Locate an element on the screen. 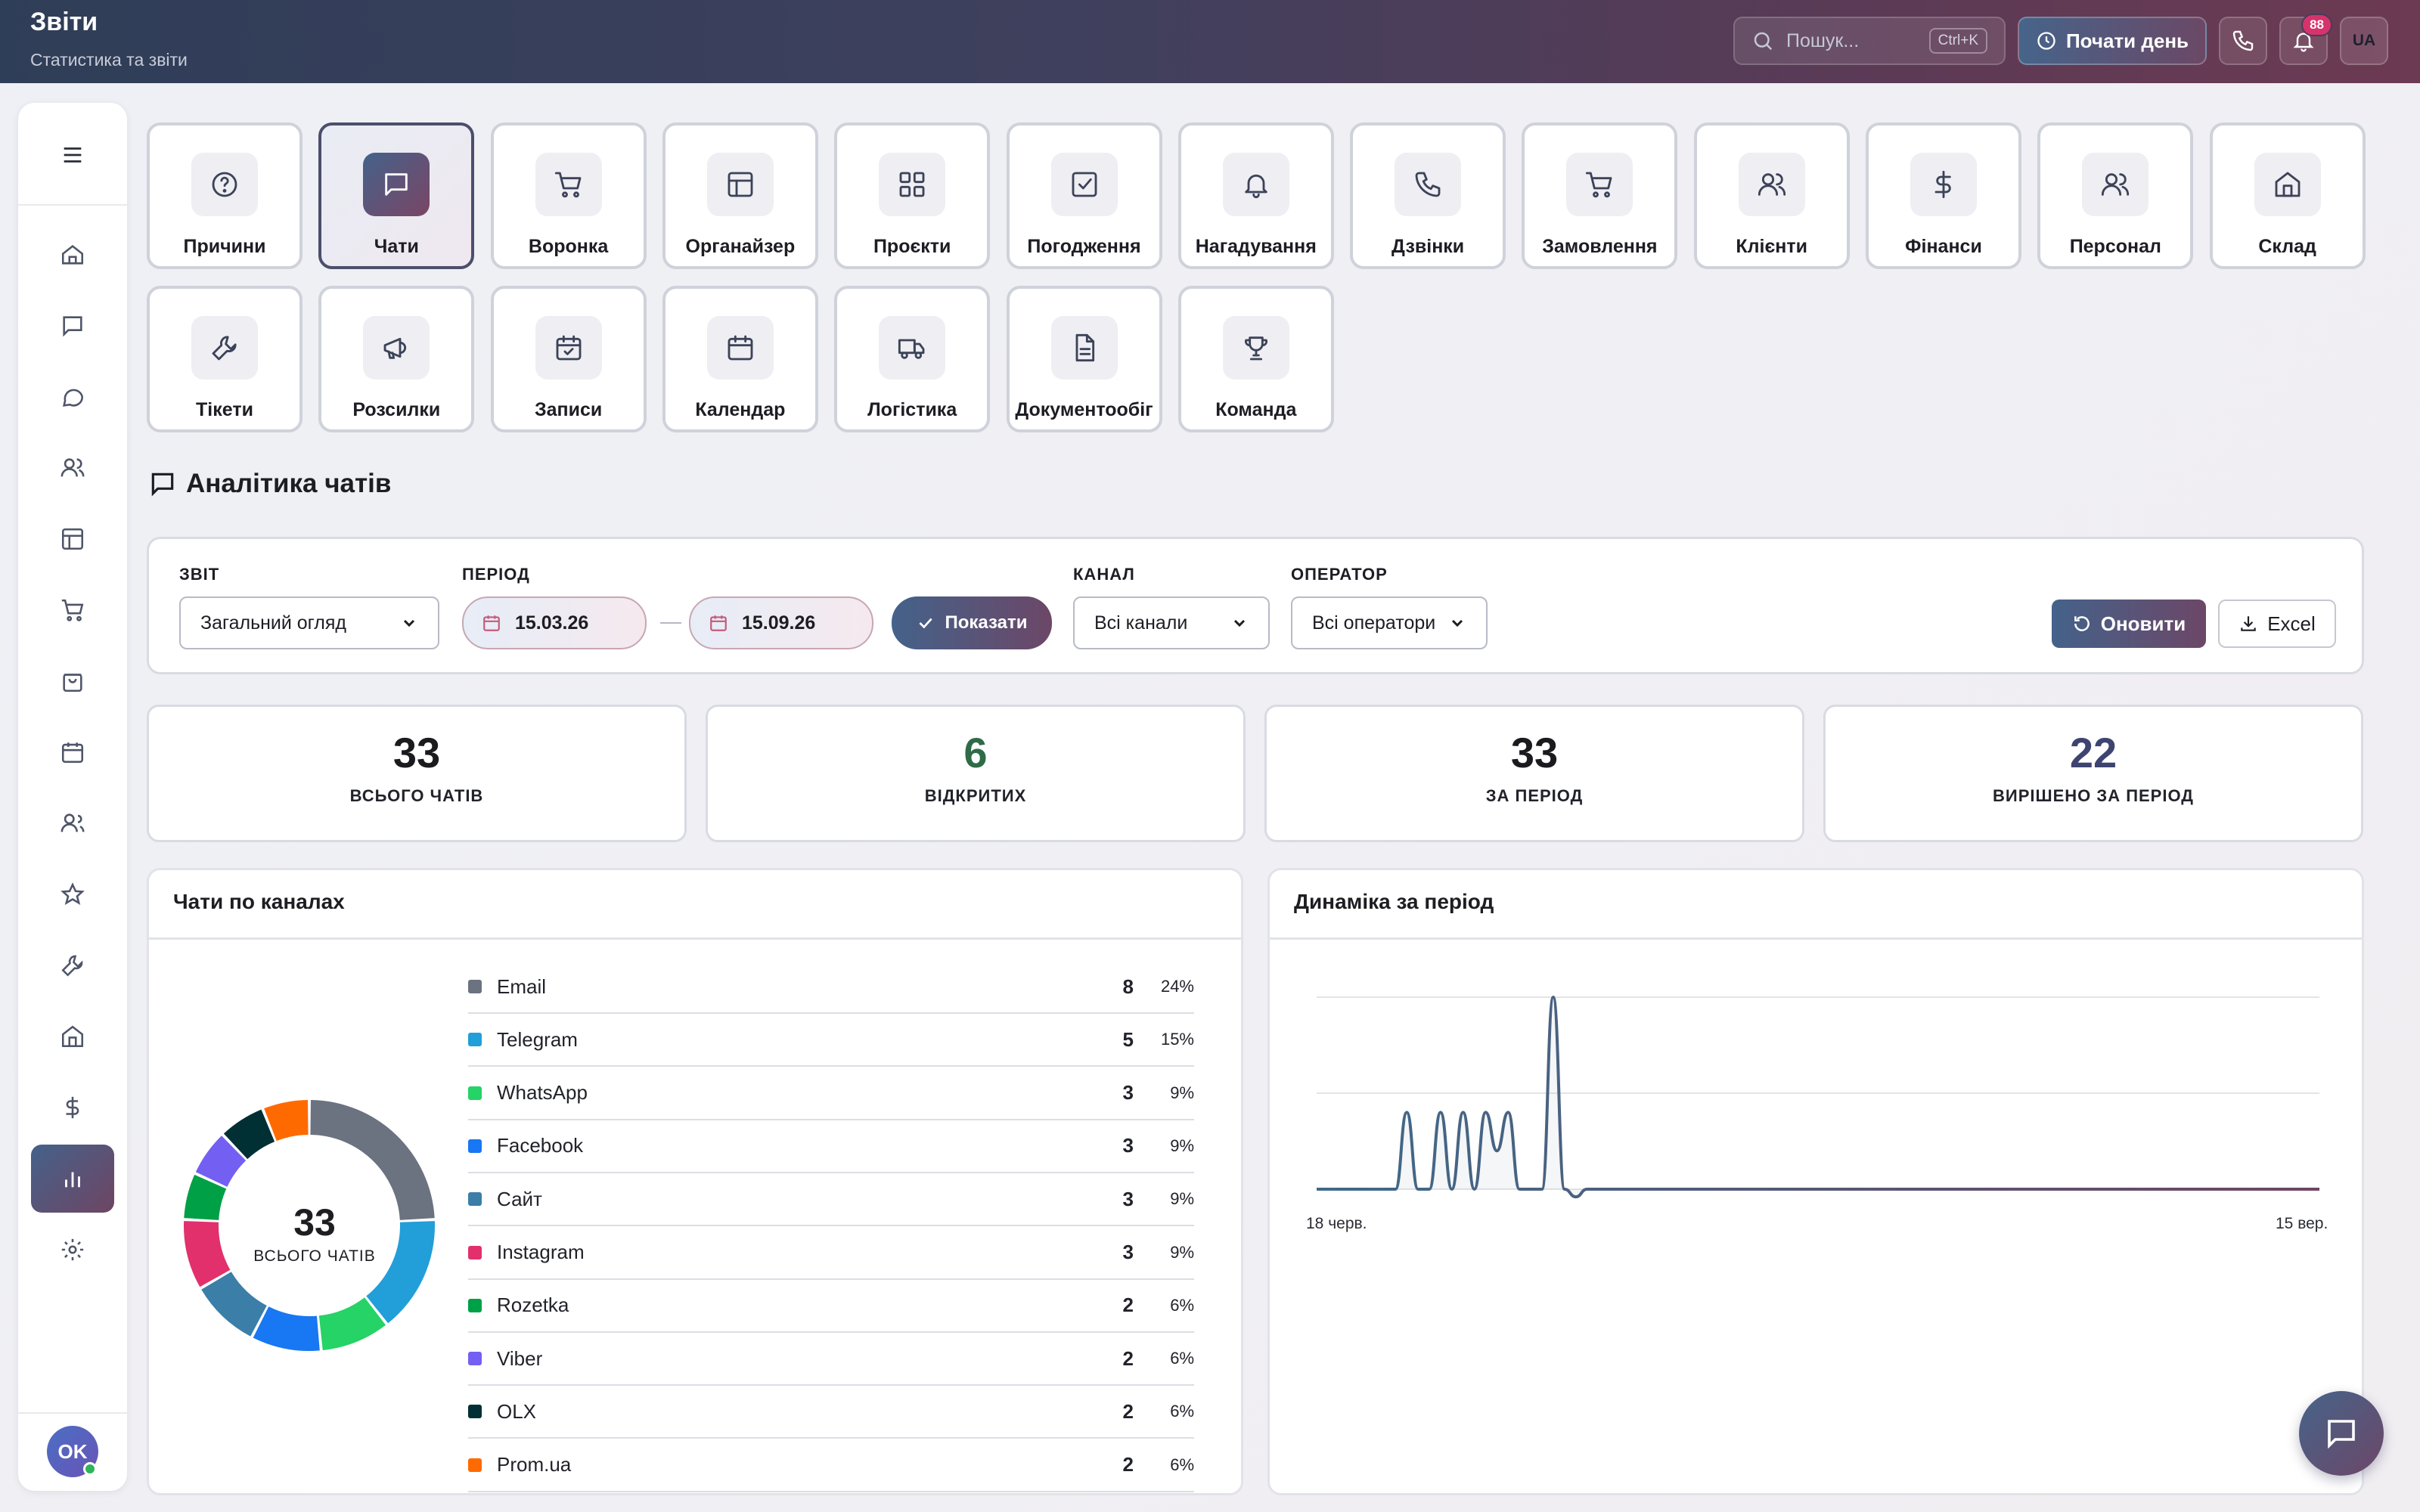 This screenshot has height=1512, width=2420. module-tile-label: Фінанси is located at coordinates (1944, 246).